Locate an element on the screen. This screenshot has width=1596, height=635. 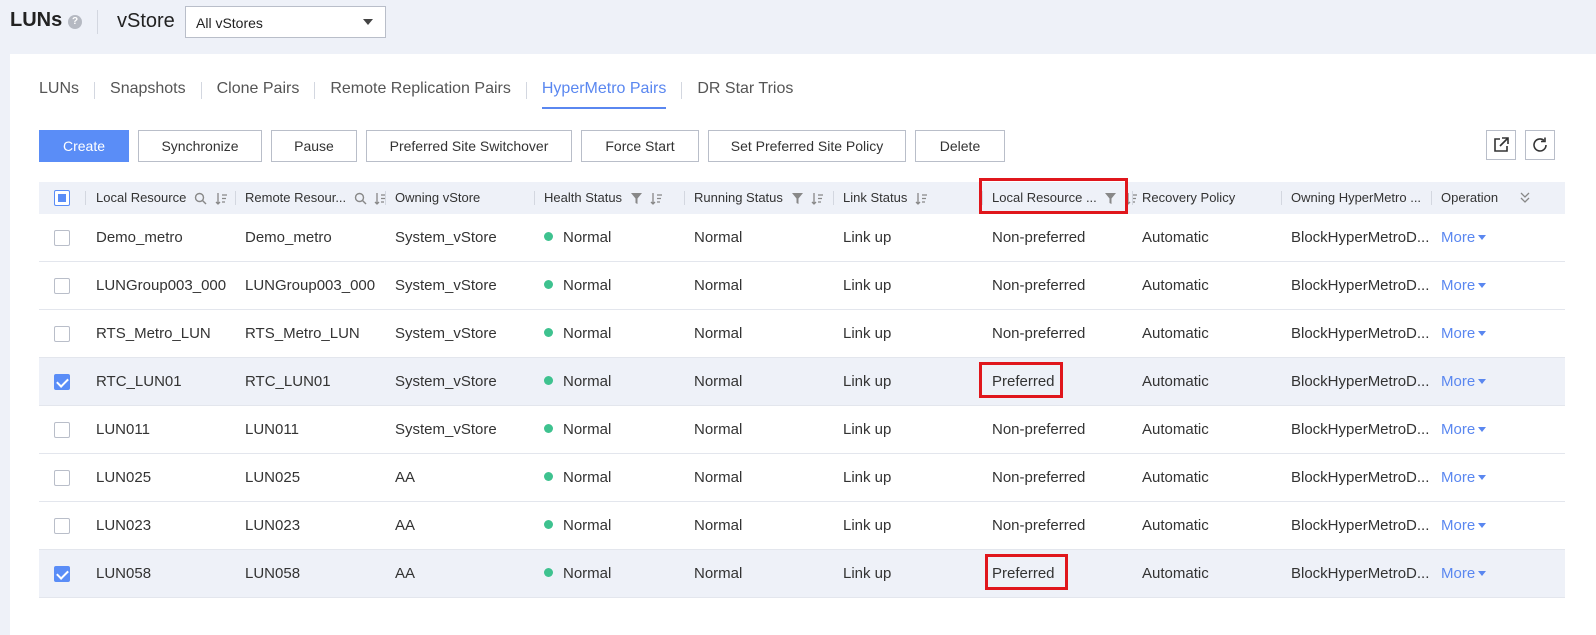
cell-remote-resource: LUN023 is located at coordinates (272, 525).